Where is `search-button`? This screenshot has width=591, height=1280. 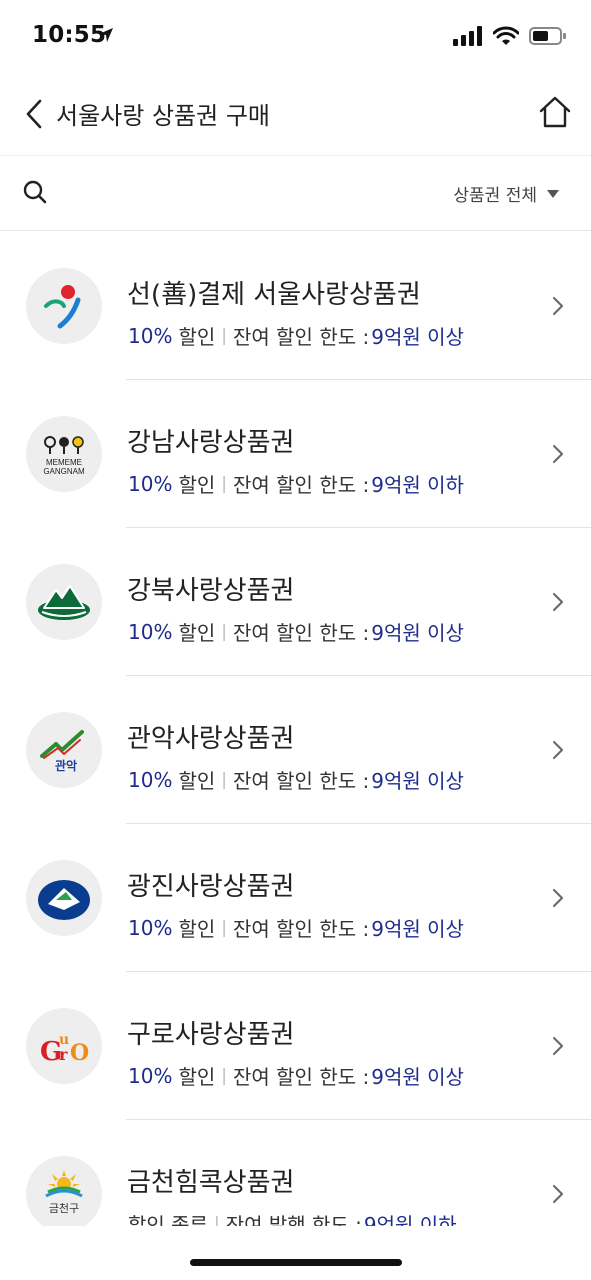 search-button is located at coordinates (37, 194).